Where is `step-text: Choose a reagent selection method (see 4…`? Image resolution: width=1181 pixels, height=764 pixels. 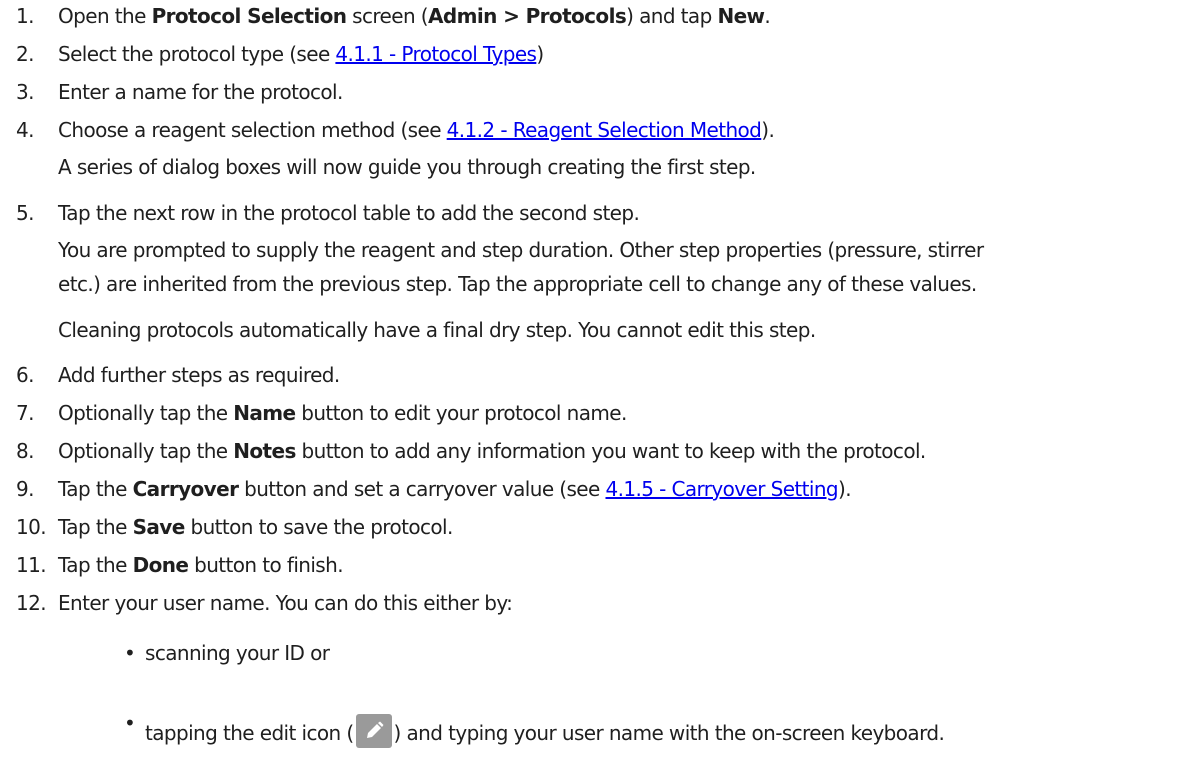
step-text: Choose a reagent selection method (see 4… is located at coordinates (416, 130).